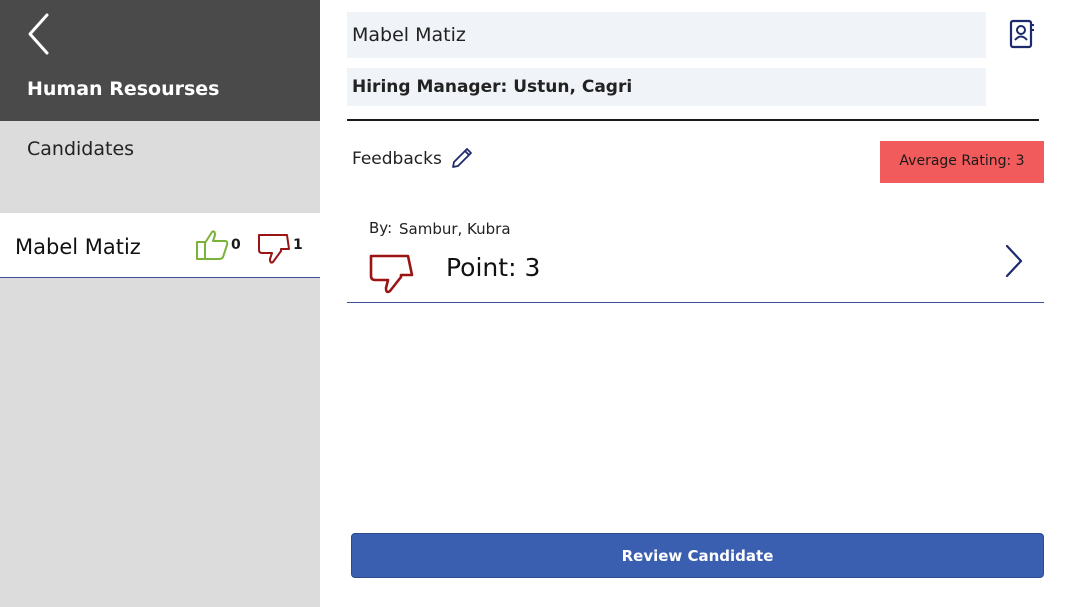 The height and width of the screenshot is (607, 1086). Describe the element at coordinates (298, 245) in the screenshot. I see `thumbs-down-count: 1` at that location.